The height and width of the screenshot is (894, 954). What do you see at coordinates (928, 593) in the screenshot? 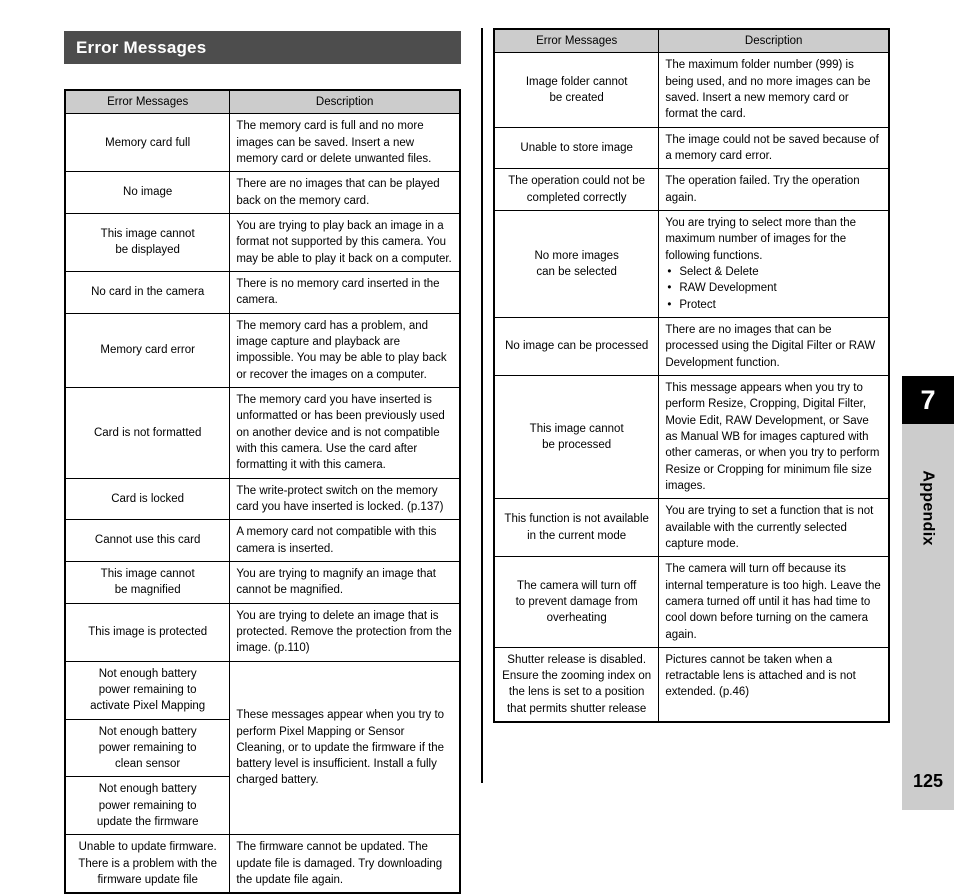
I see `chapter-tab: 7 Appendix 125` at bounding box center [928, 593].